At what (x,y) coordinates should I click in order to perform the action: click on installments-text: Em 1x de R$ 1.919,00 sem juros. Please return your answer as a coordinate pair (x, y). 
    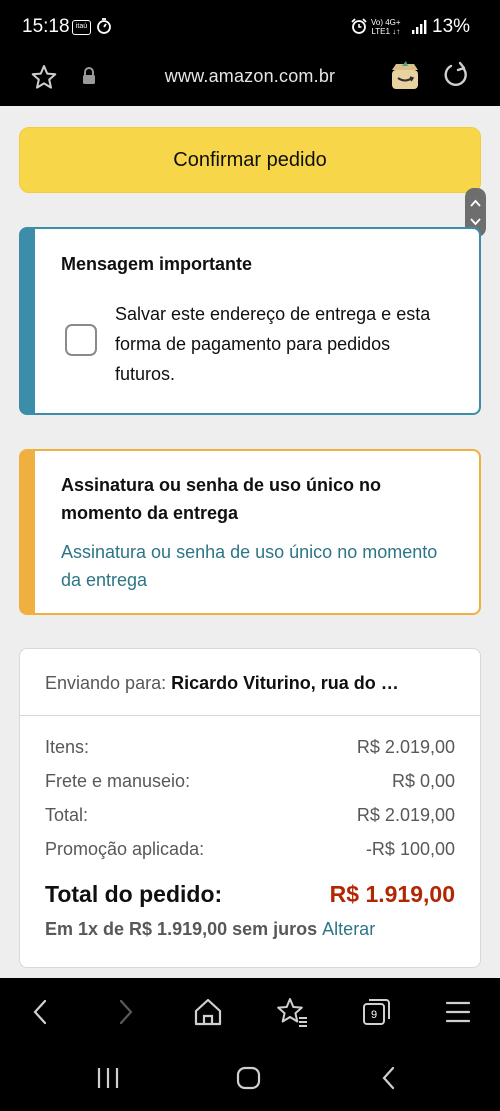
    Looking at the image, I should click on (181, 929).